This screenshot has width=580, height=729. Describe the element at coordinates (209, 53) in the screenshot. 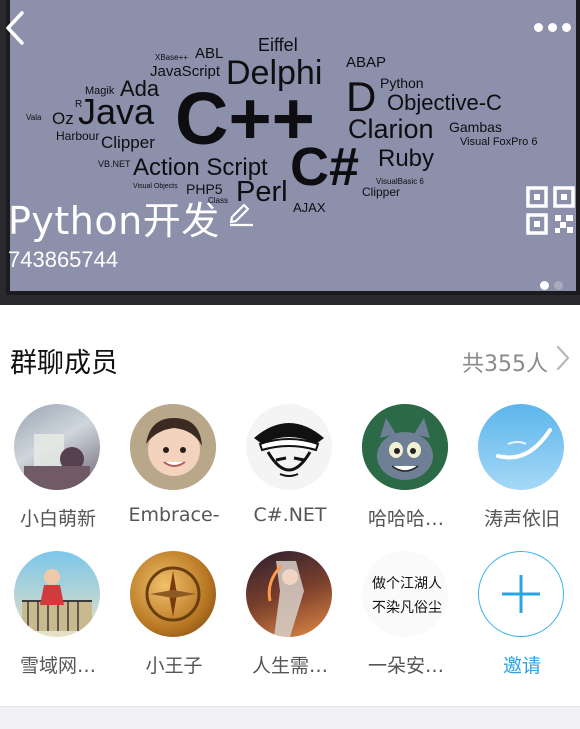

I see `cloud-word: ABL` at that location.